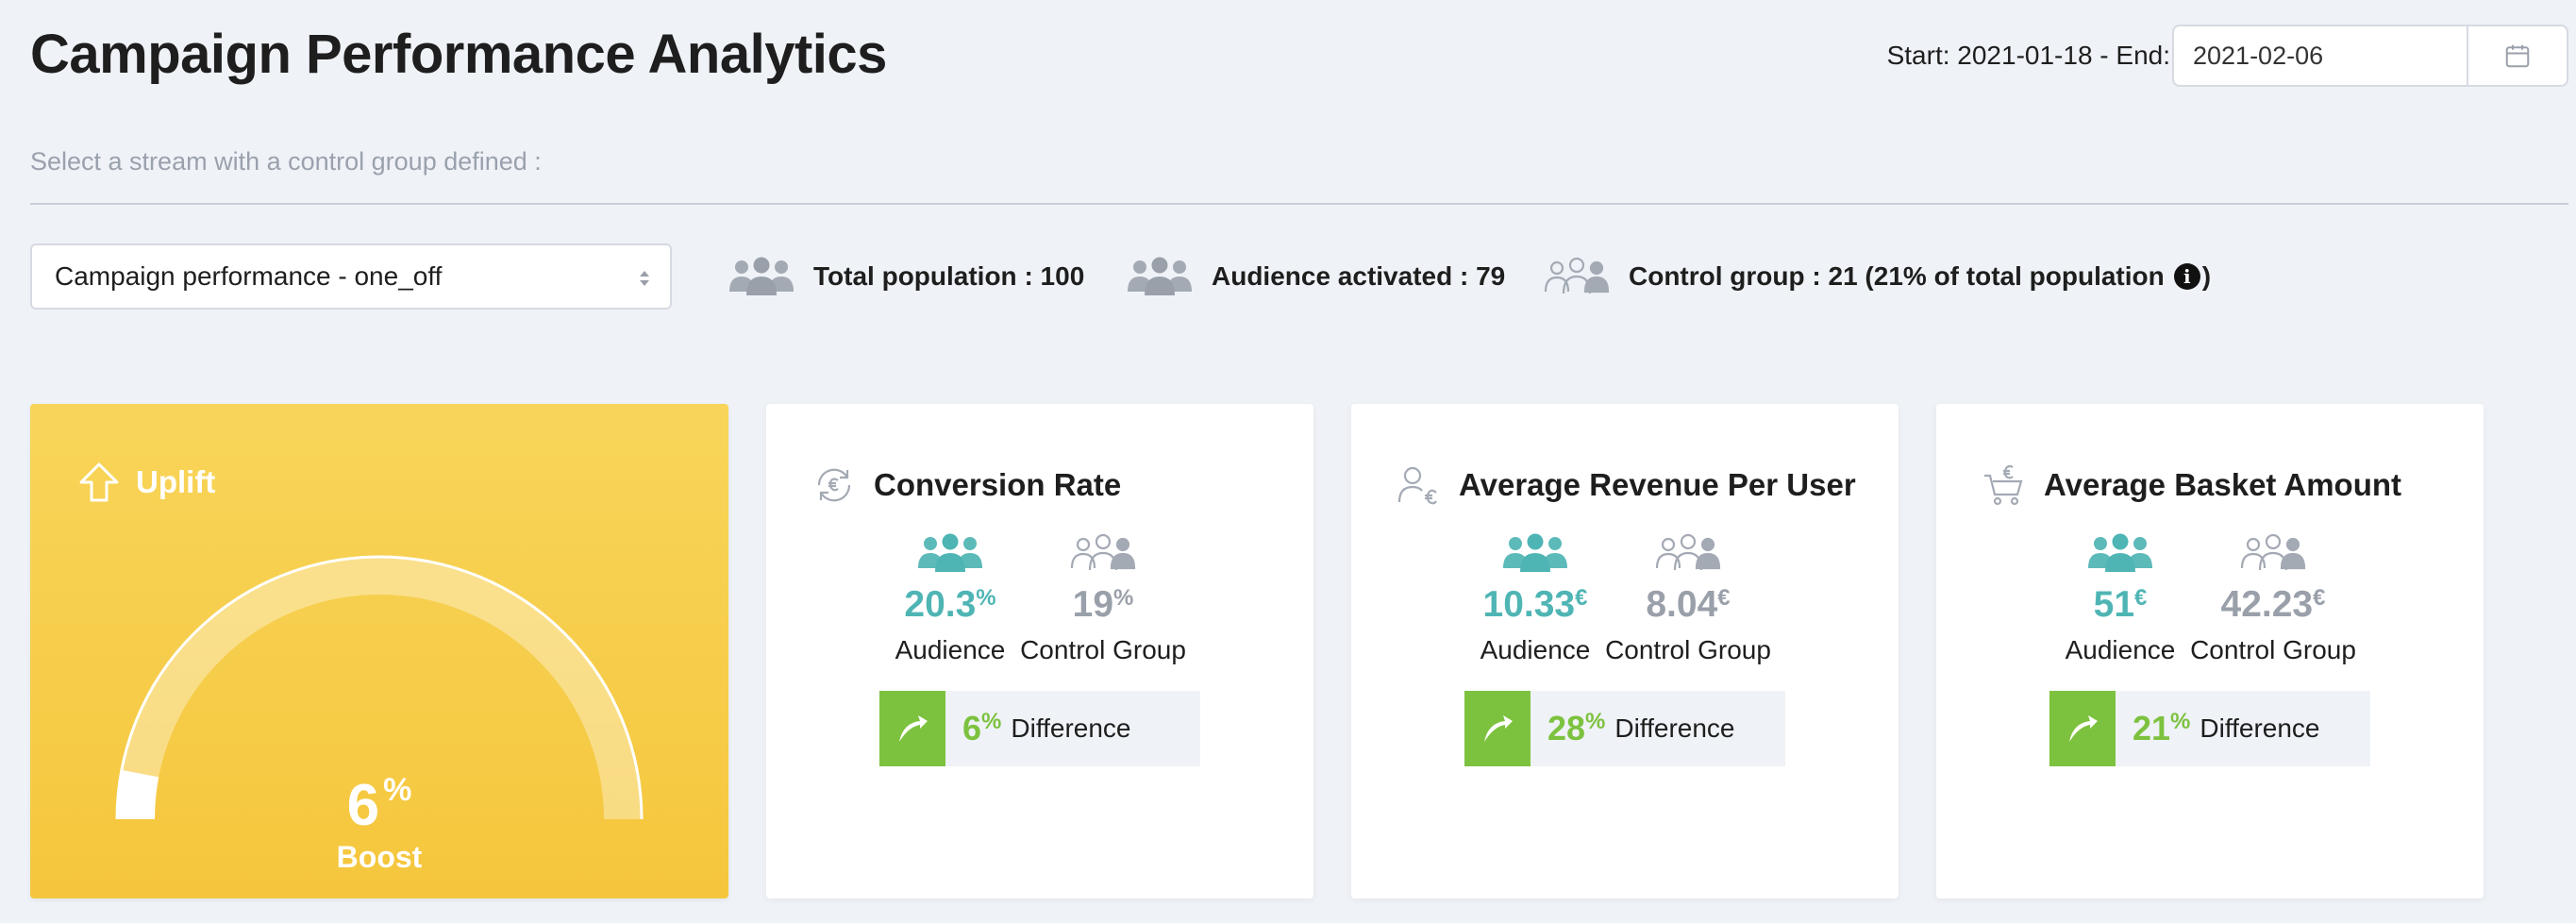 This screenshot has height=923, width=2576. What do you see at coordinates (1566, 728) in the screenshot?
I see `difference-number: 28` at bounding box center [1566, 728].